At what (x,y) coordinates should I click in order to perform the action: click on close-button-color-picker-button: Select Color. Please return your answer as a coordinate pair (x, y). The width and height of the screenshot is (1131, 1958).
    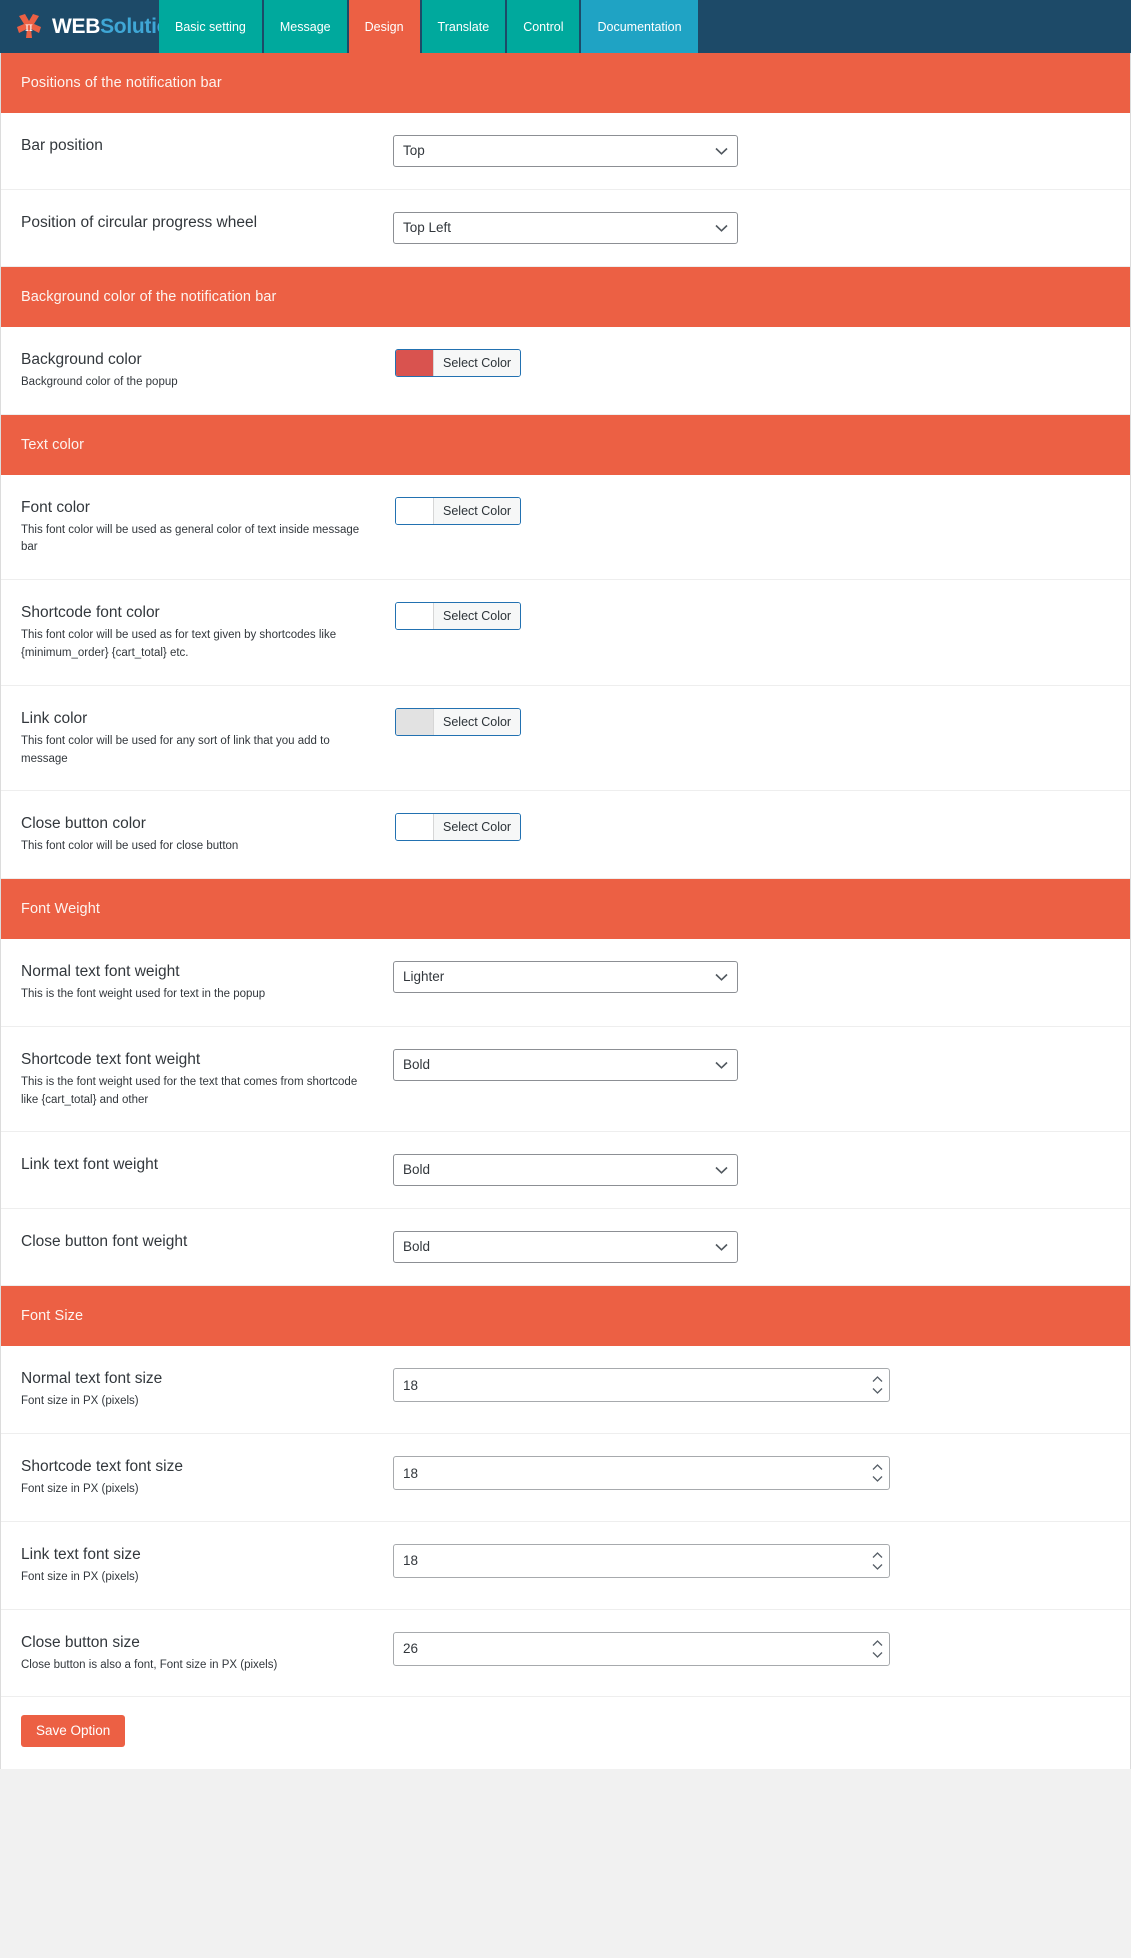
    Looking at the image, I should click on (458, 827).